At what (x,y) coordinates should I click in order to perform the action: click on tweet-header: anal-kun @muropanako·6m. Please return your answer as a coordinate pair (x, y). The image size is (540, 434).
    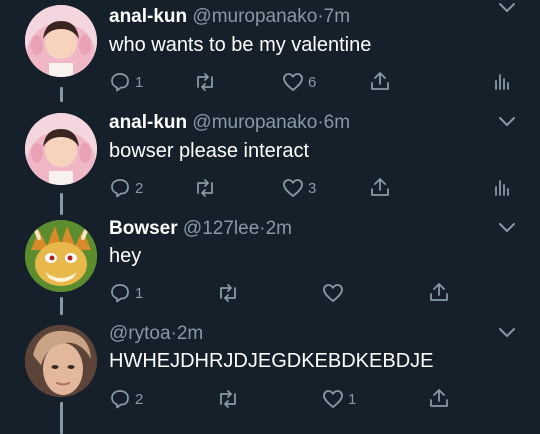
    Looking at the image, I should click on (229, 123).